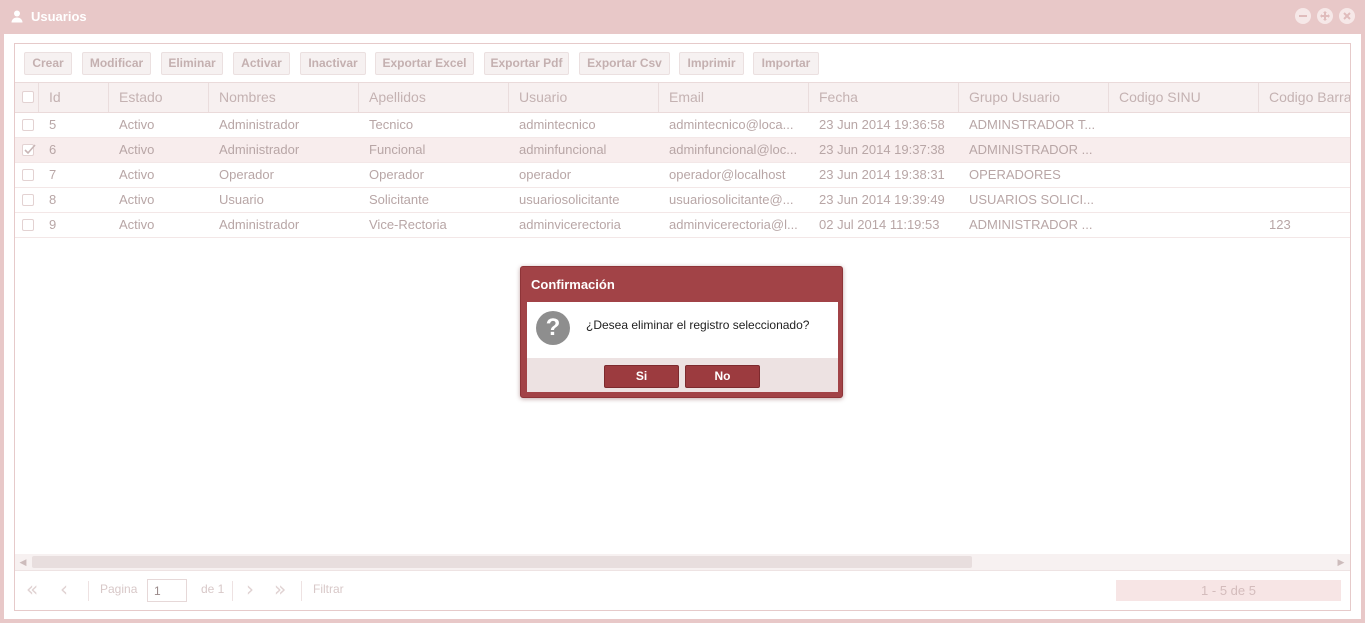 This screenshot has width=1365, height=623. I want to click on scroll-right-icon: ▶, so click(1341, 562).